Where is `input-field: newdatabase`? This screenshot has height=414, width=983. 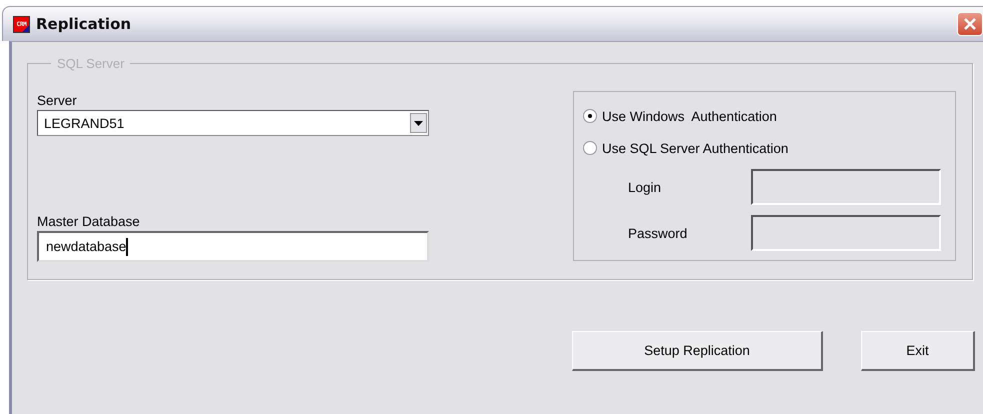
input-field: newdatabase is located at coordinates (233, 246).